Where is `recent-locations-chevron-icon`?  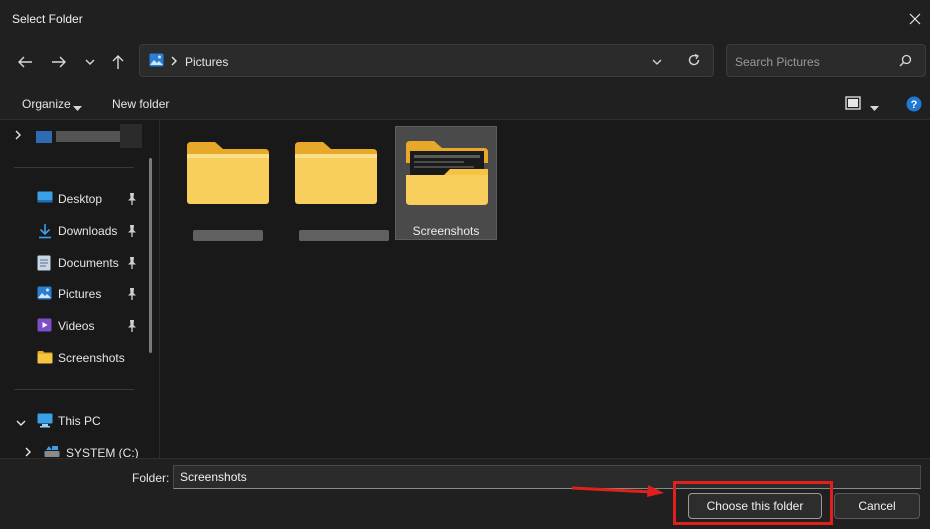 recent-locations-chevron-icon is located at coordinates (90, 62).